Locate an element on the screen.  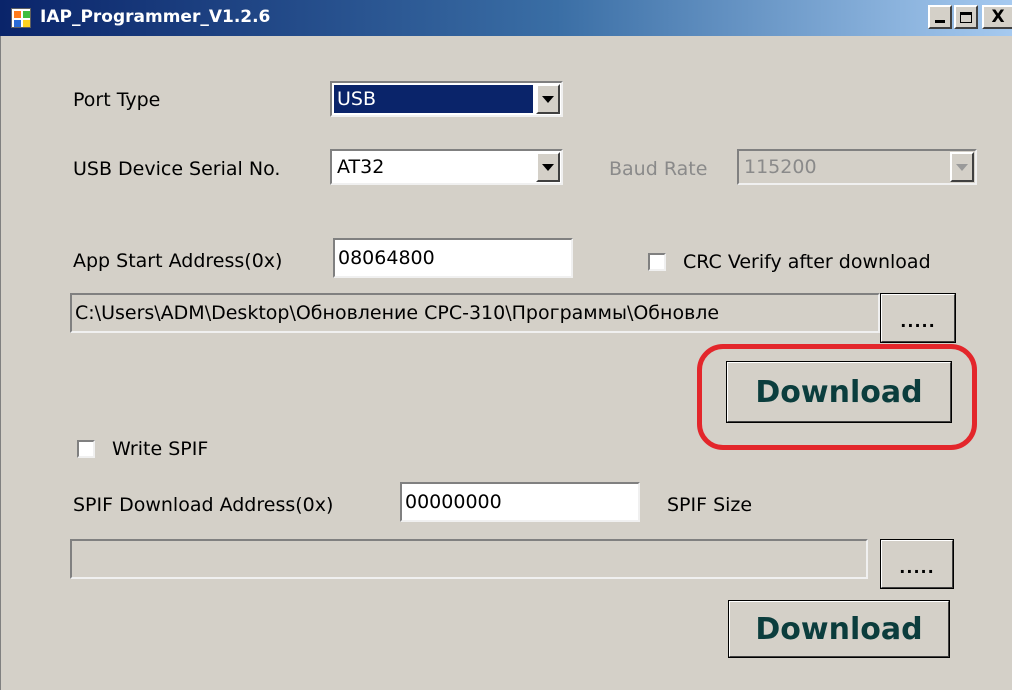
window-title: IAP_Programmer_V1.2.6 is located at coordinates (155, 17).